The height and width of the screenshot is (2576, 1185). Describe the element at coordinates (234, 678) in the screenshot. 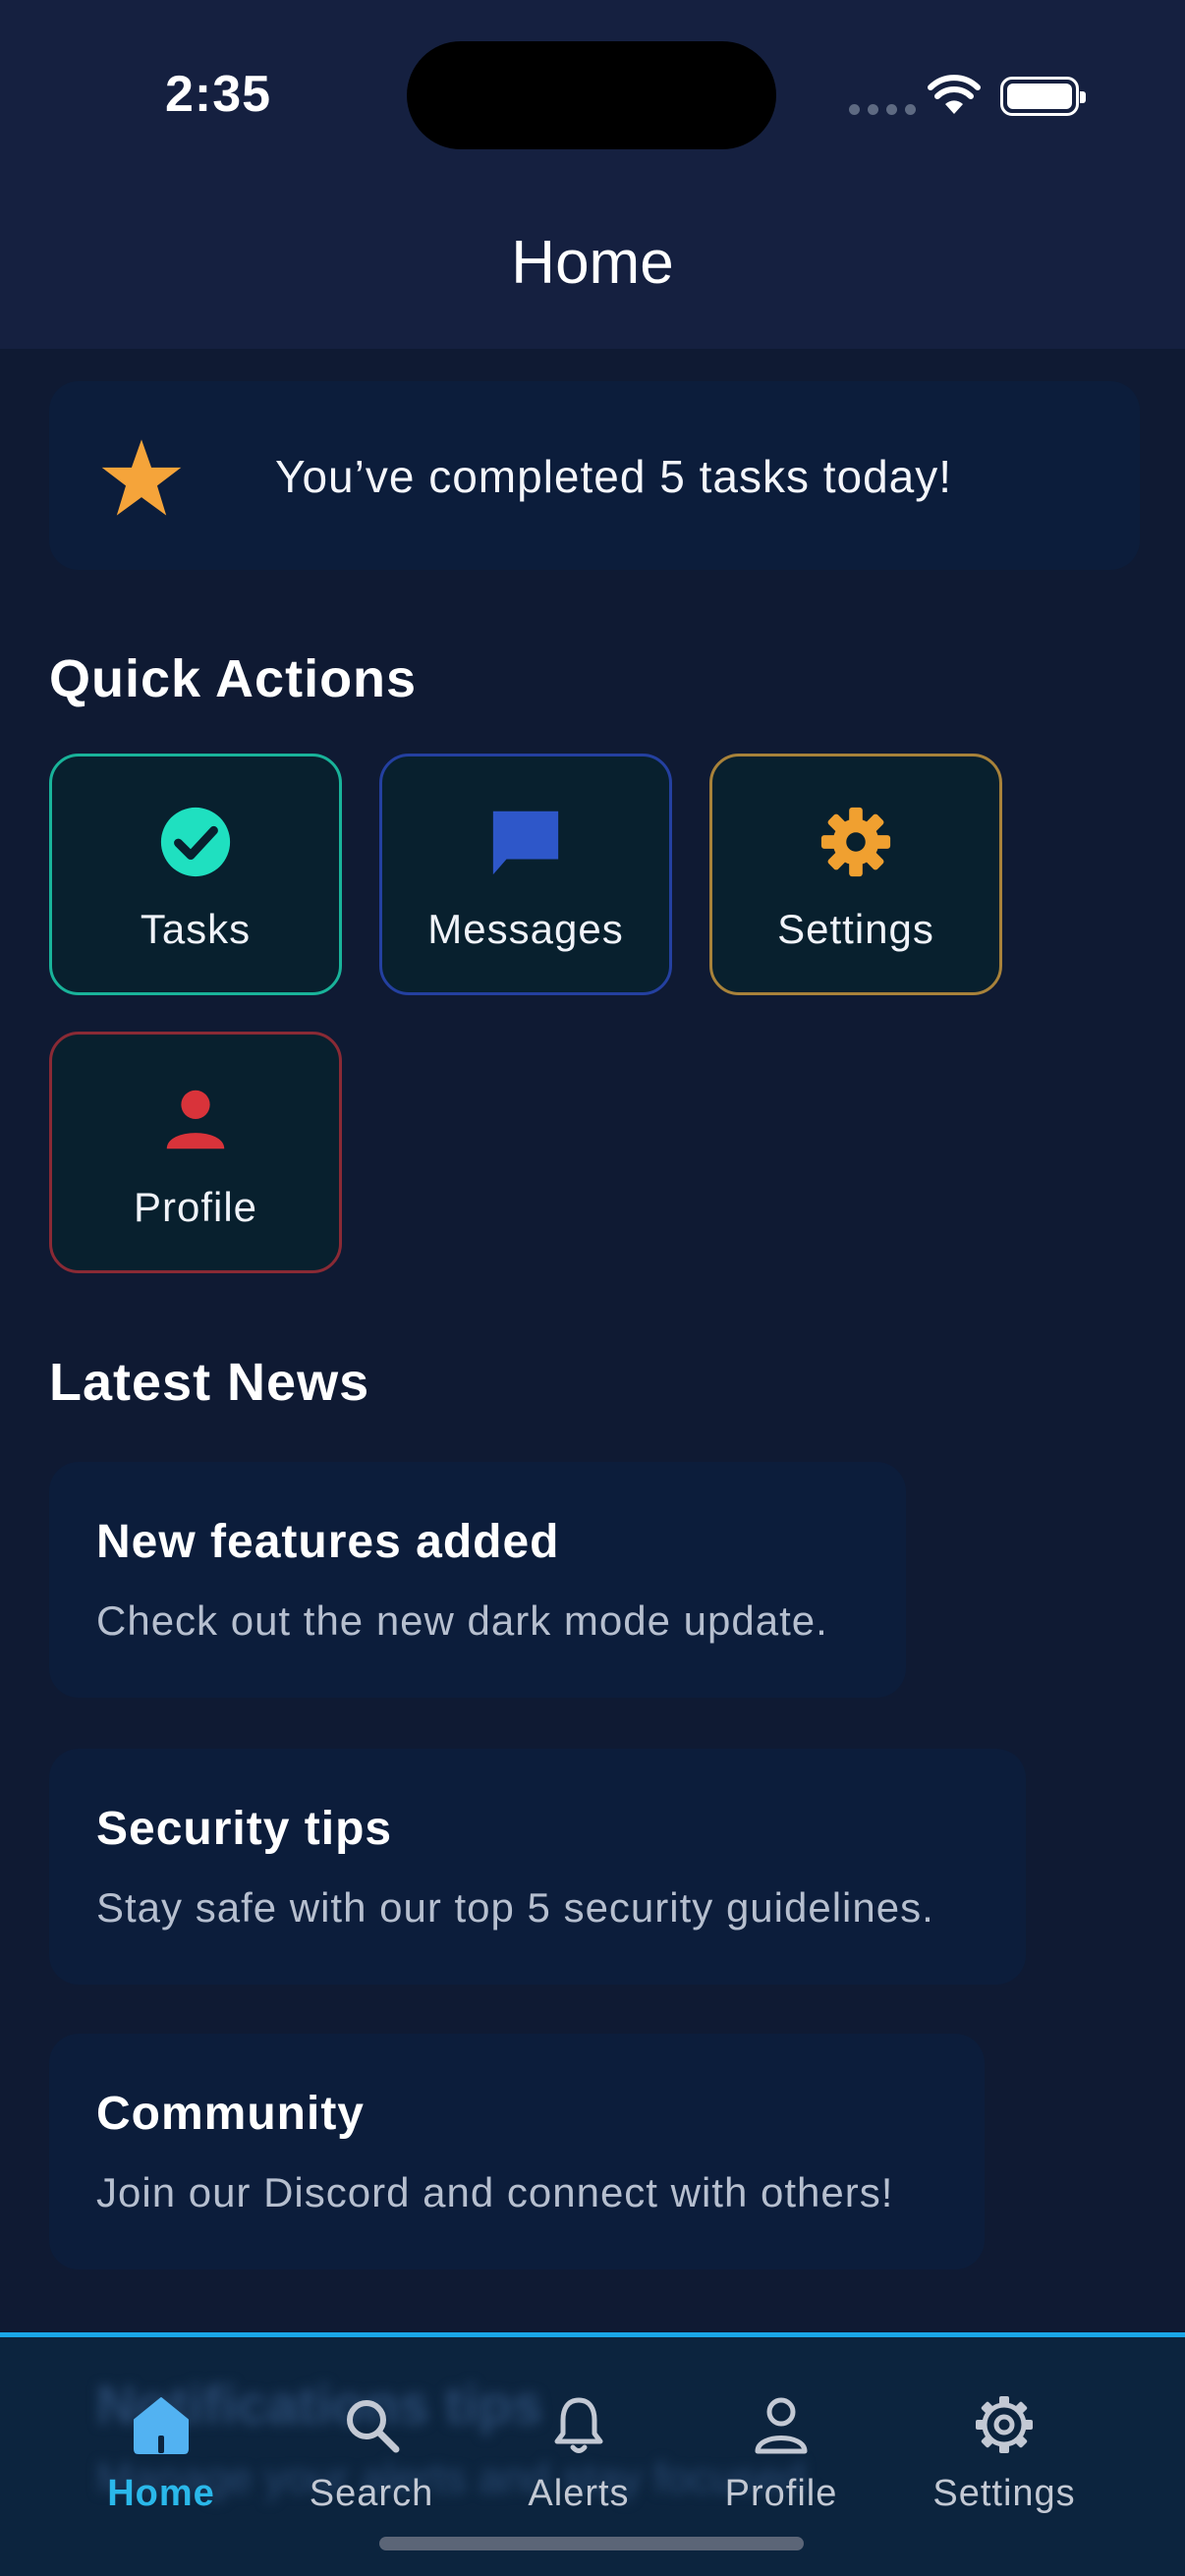

I see `quick-actions-title: Quick Actions` at that location.